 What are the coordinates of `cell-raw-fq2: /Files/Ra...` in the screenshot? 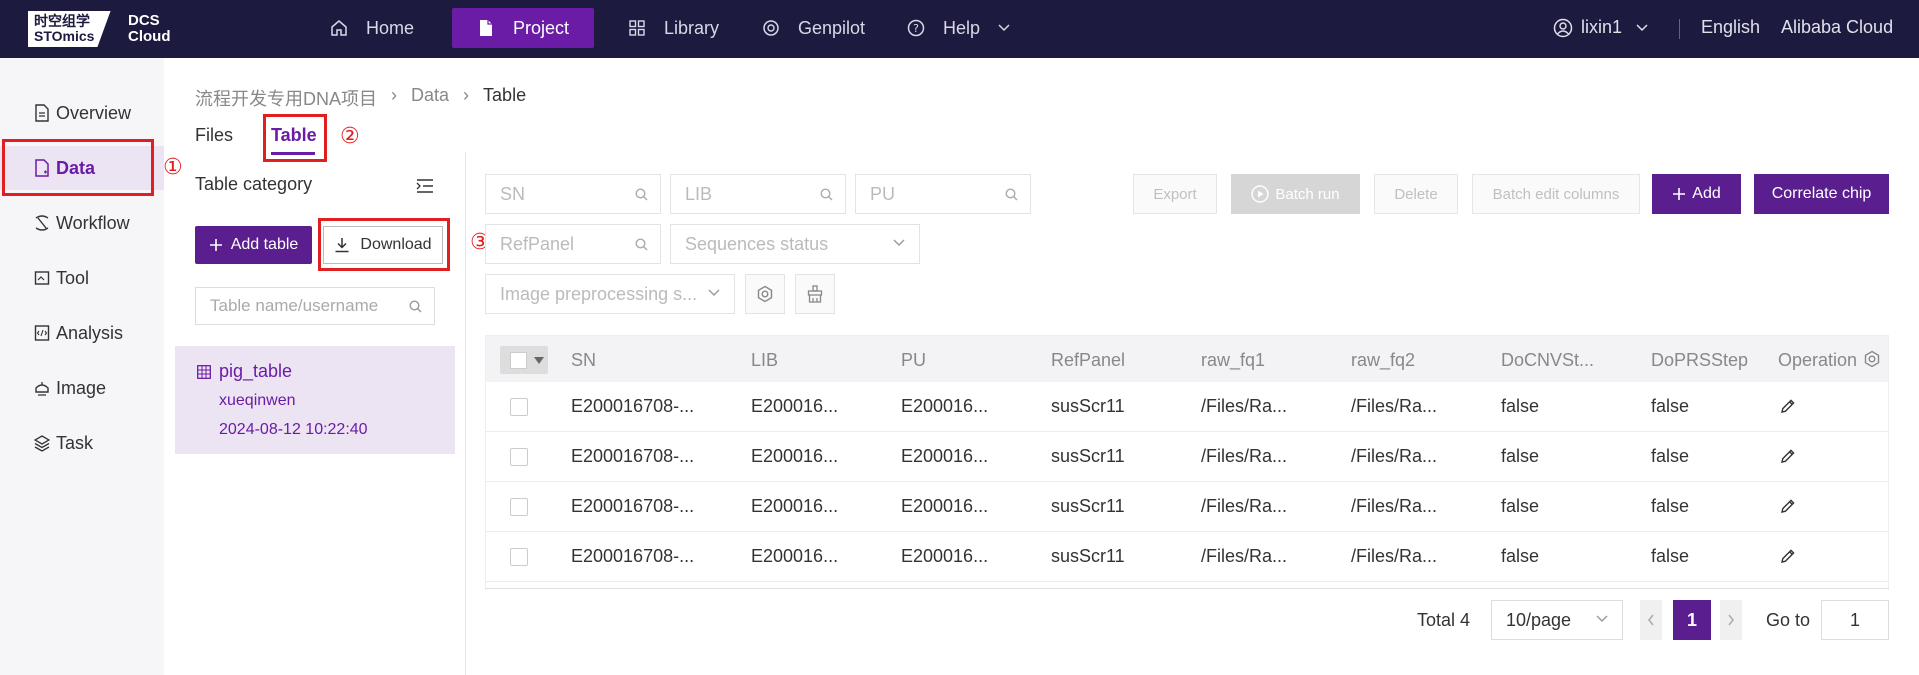 It's located at (1394, 456).